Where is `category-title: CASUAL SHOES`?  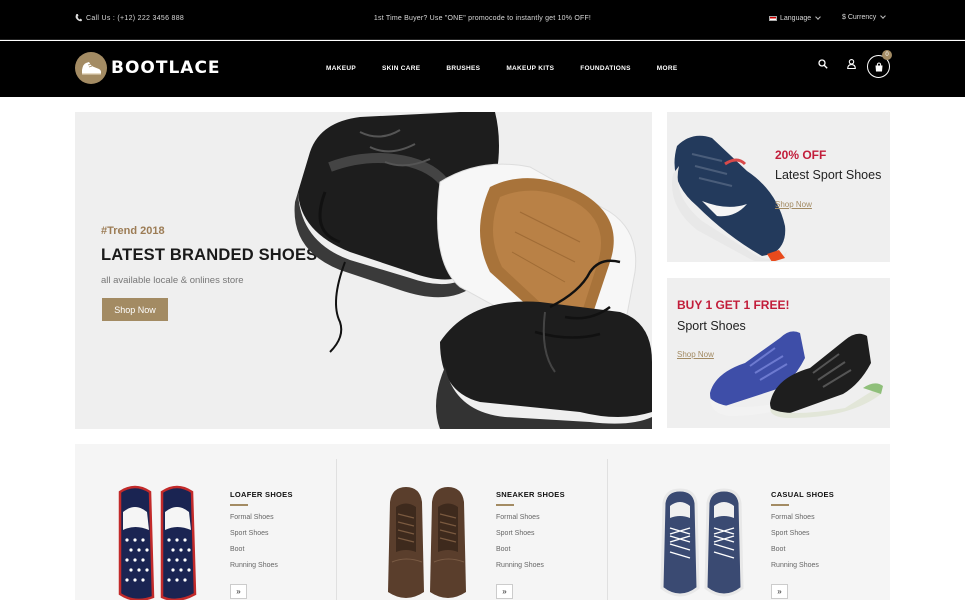
category-title: CASUAL SHOES is located at coordinates (802, 494).